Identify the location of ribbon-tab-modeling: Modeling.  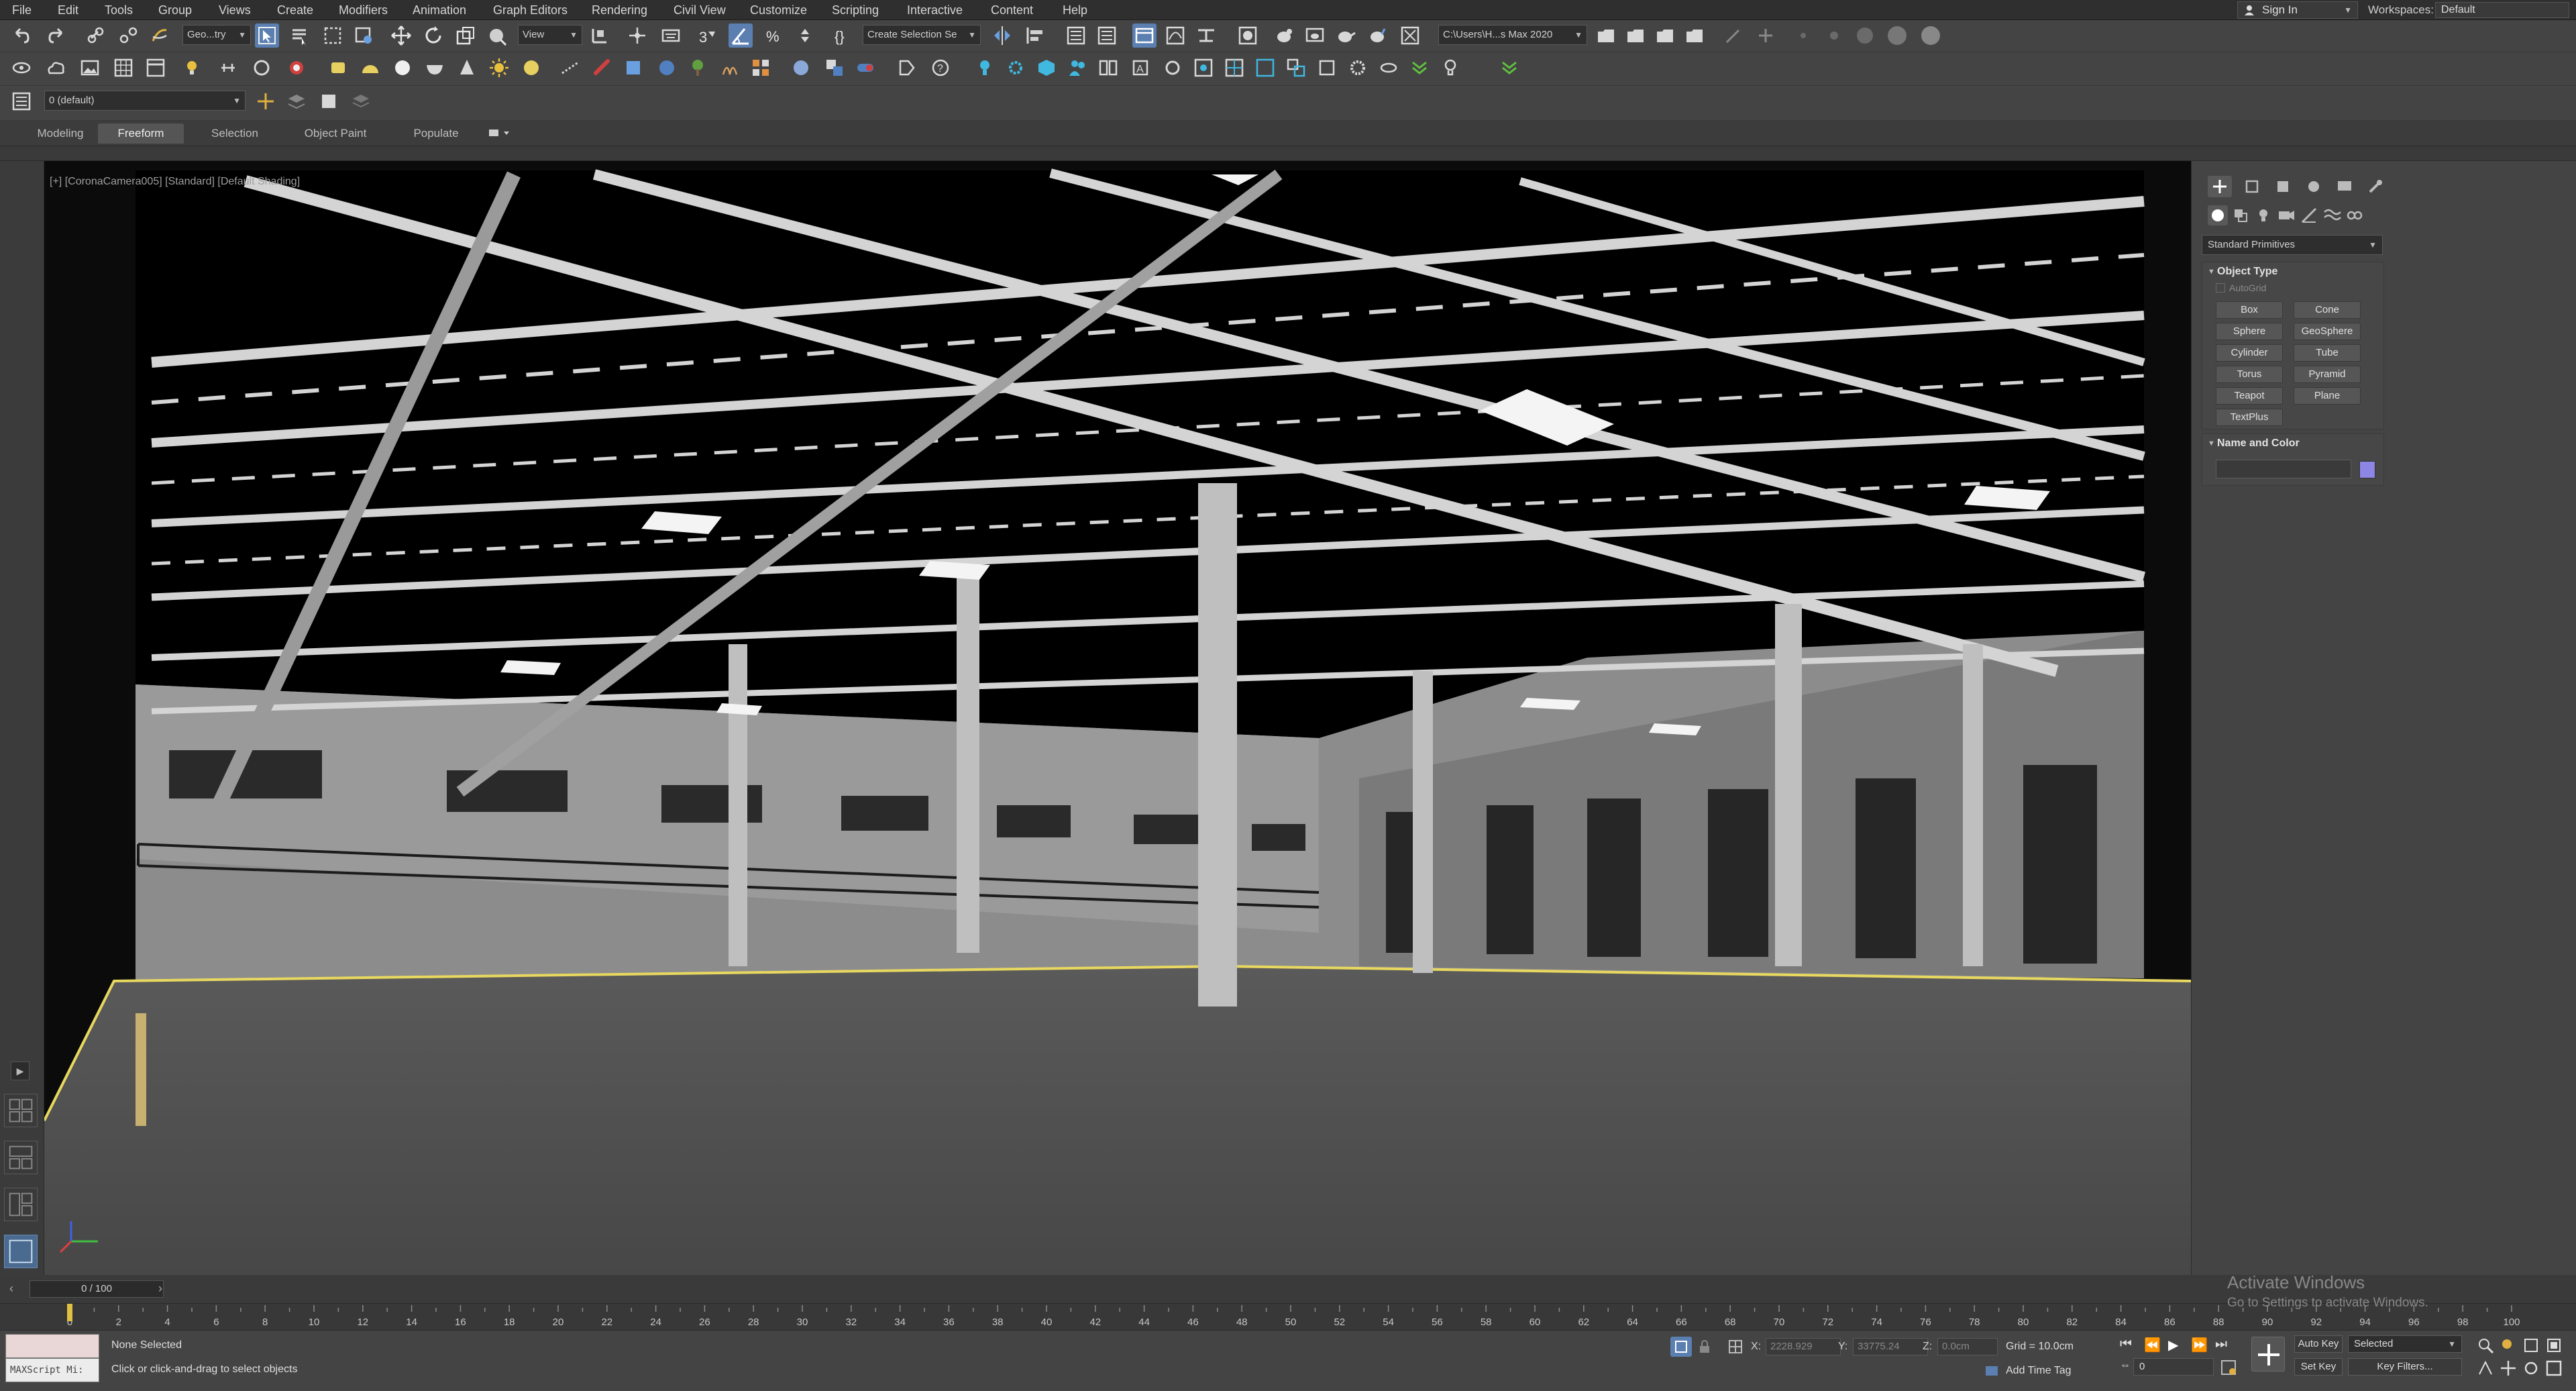
(60, 133).